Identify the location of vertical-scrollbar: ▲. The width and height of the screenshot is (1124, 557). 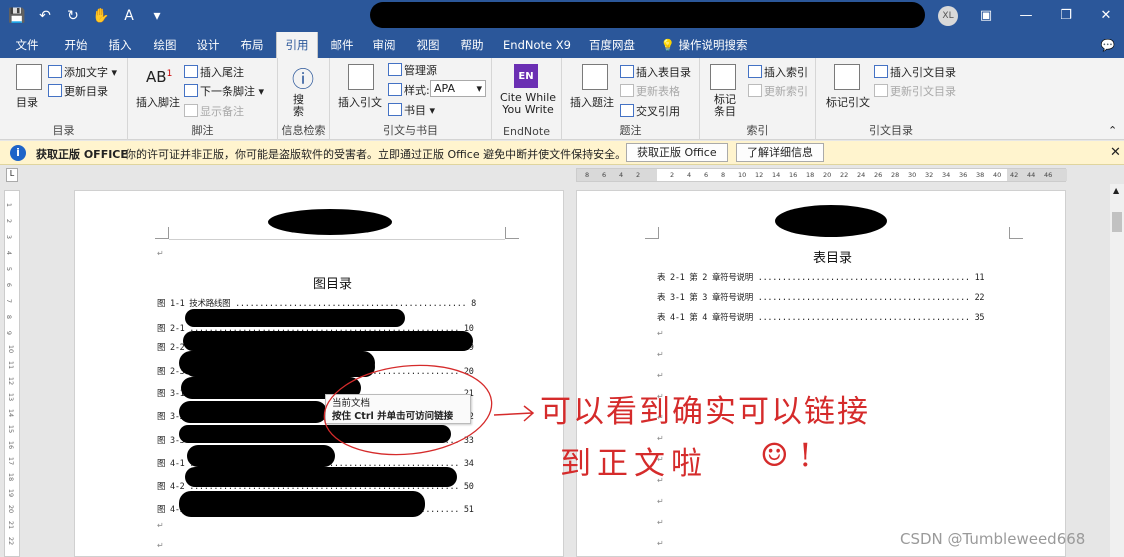
(1117, 370).